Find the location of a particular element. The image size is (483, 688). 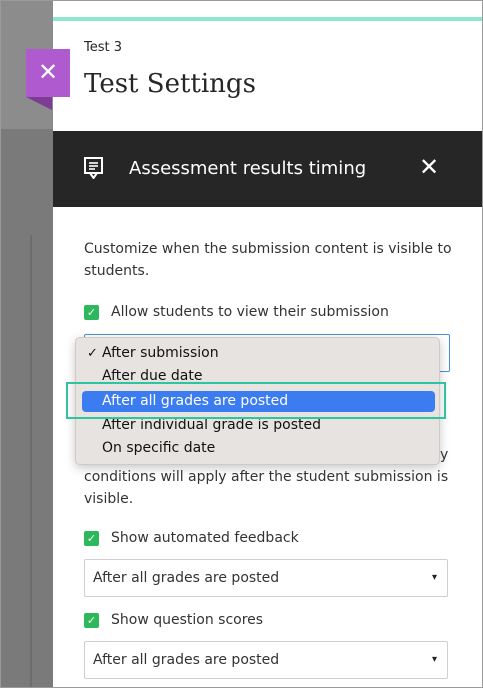

scores-checkbox: ✓ is located at coordinates (91, 620).